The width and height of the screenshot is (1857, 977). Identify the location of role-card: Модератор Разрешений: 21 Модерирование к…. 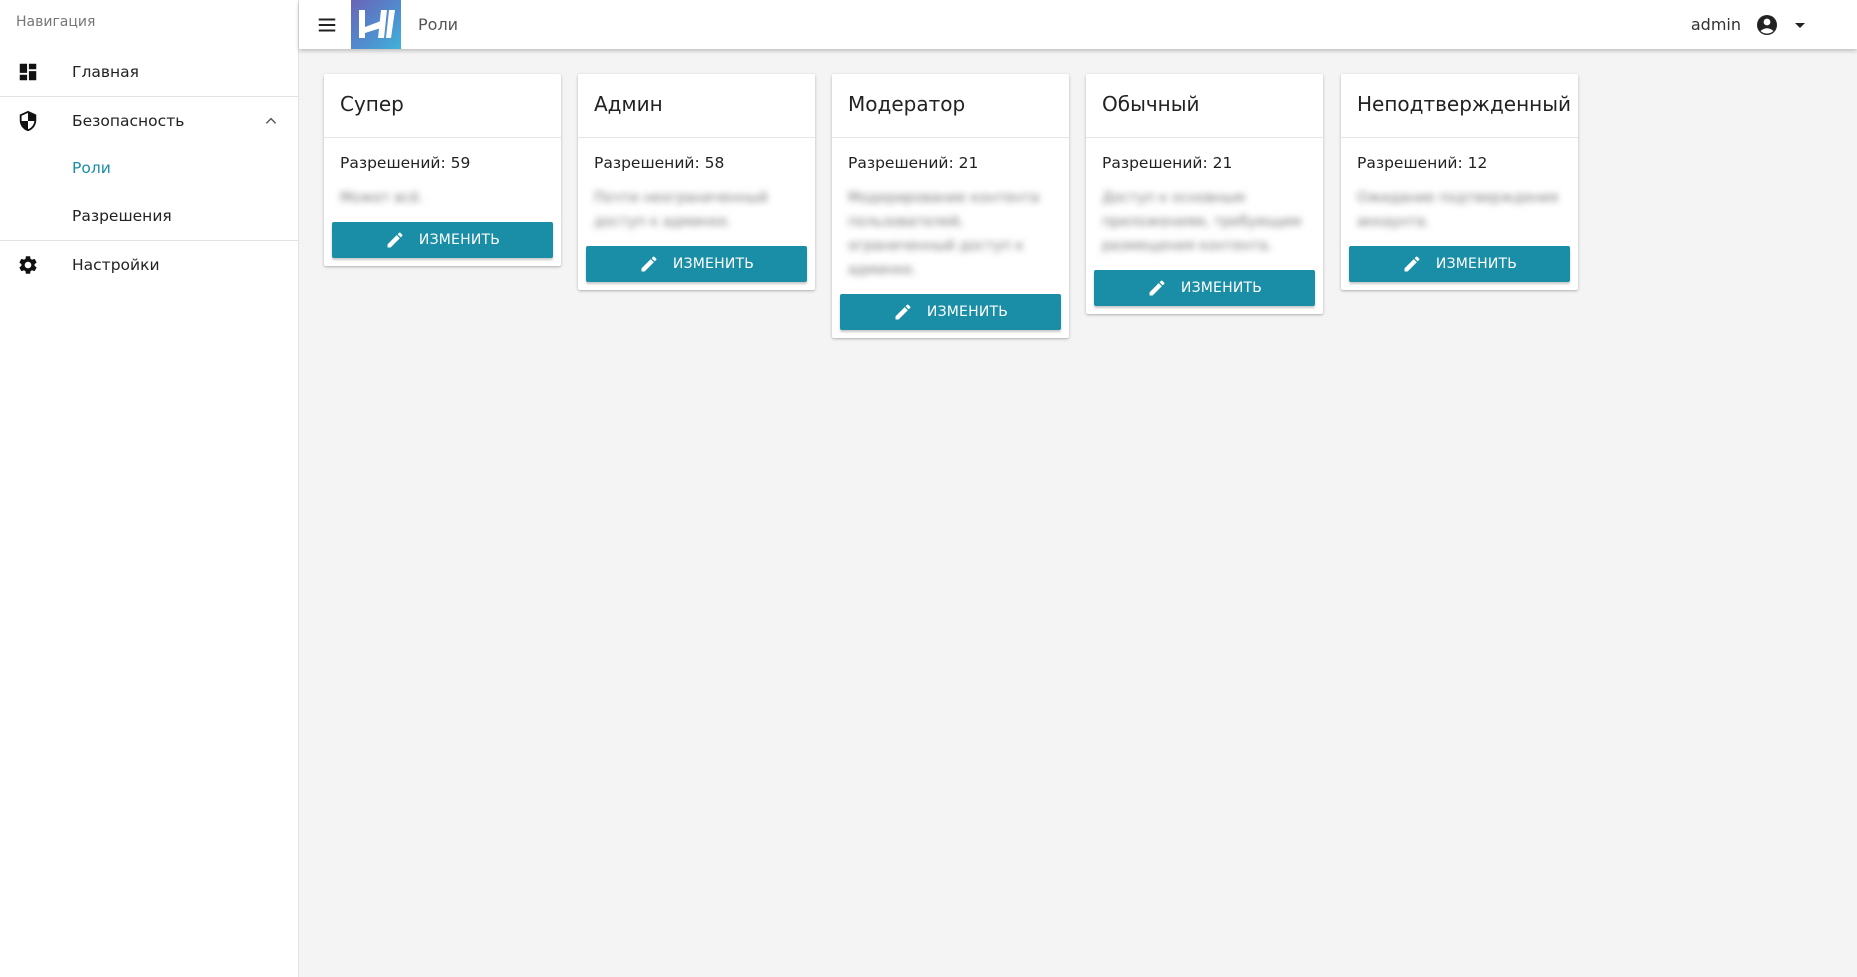
(950, 206).